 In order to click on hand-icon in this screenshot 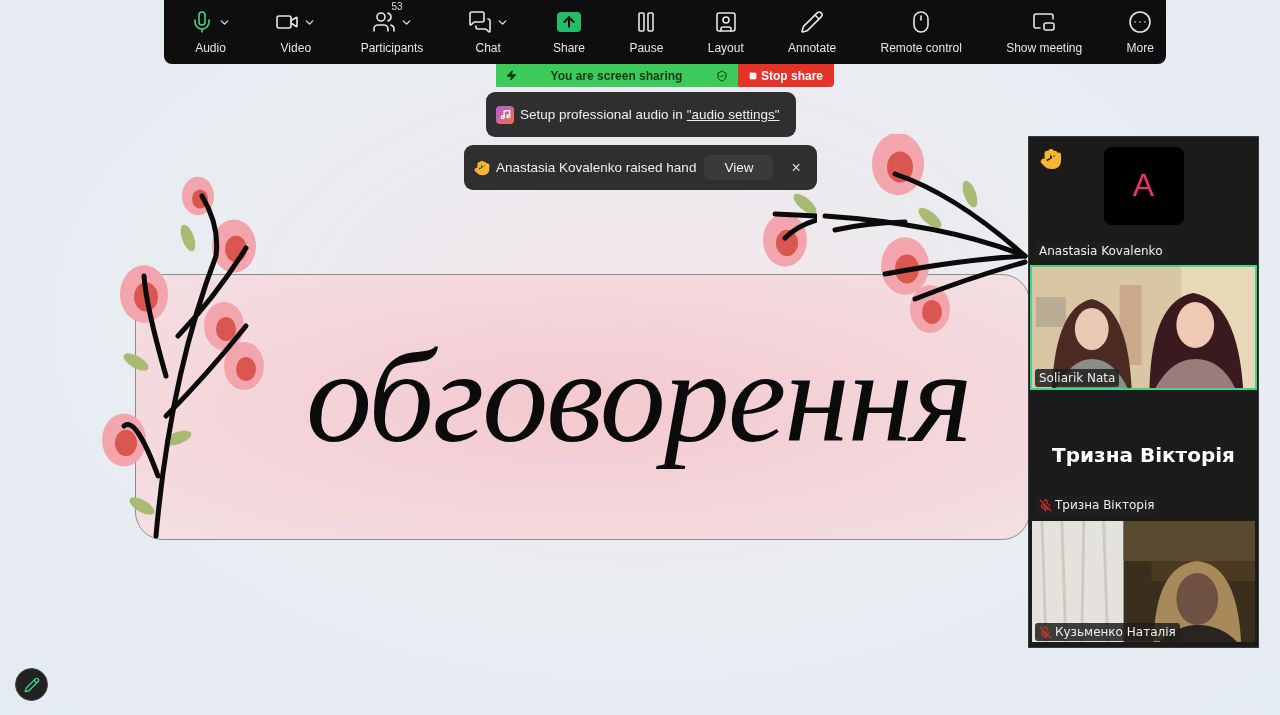, I will do `click(482, 167)`.